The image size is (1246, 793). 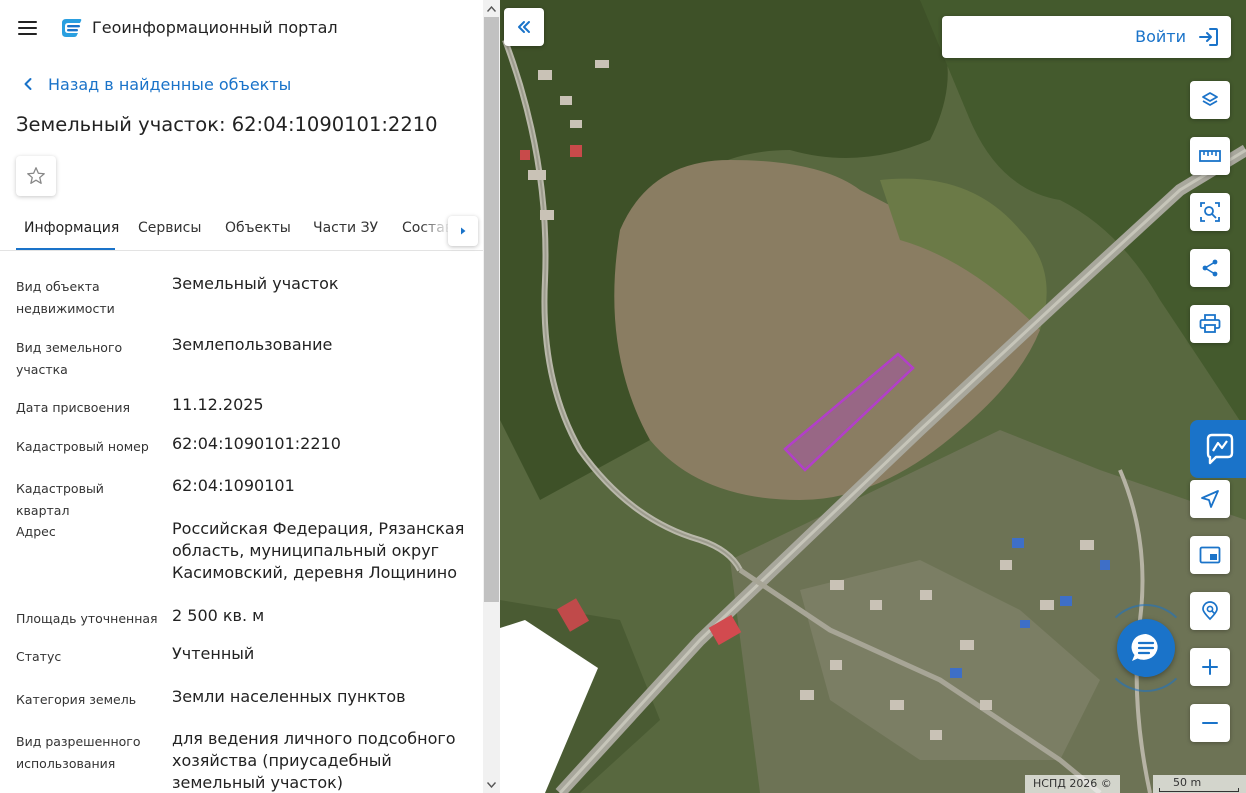 I want to click on area-select-icon, so click(x=1210, y=212).